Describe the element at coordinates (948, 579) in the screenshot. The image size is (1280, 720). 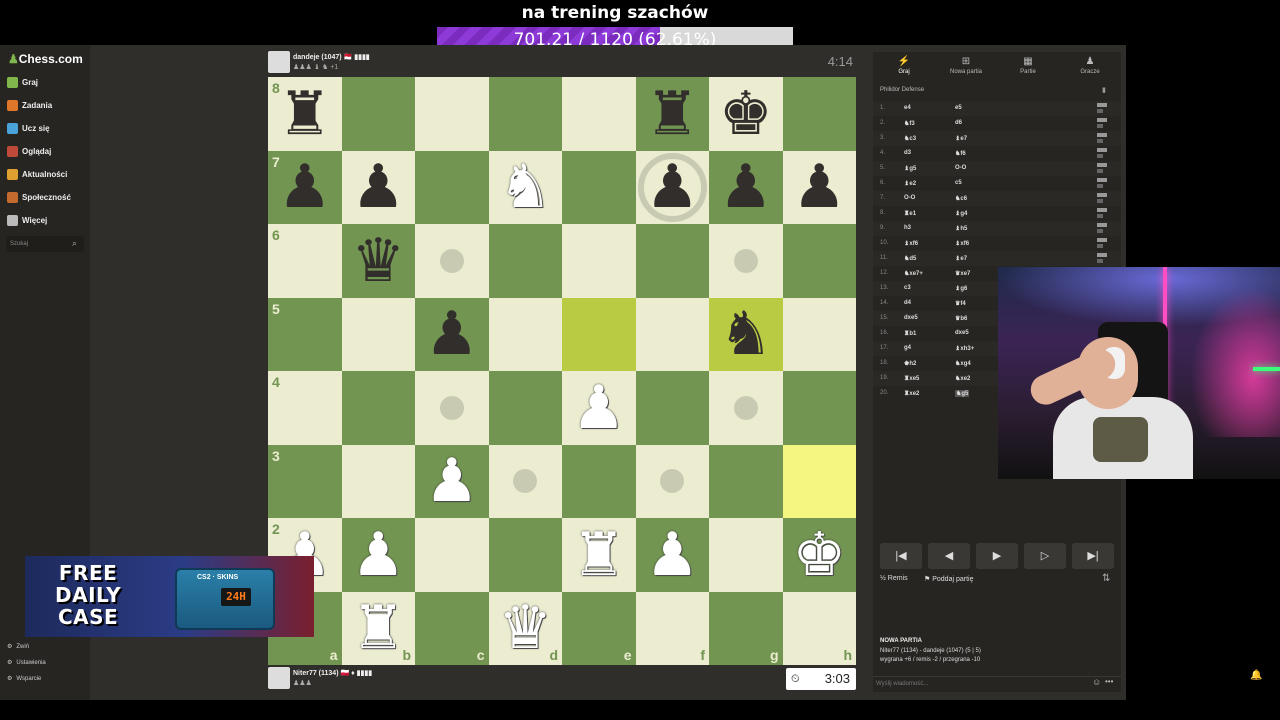
I see `resign-button: ⚑ Poddaj partię` at that location.